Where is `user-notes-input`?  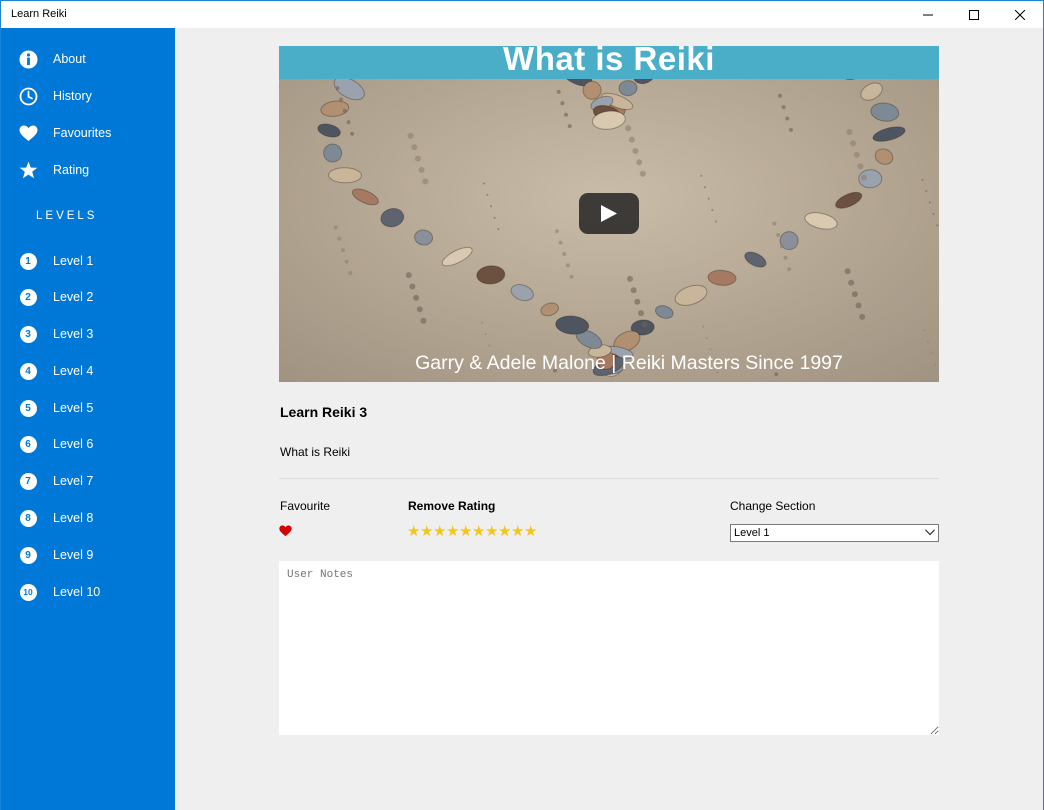
user-notes-input is located at coordinates (609, 648).